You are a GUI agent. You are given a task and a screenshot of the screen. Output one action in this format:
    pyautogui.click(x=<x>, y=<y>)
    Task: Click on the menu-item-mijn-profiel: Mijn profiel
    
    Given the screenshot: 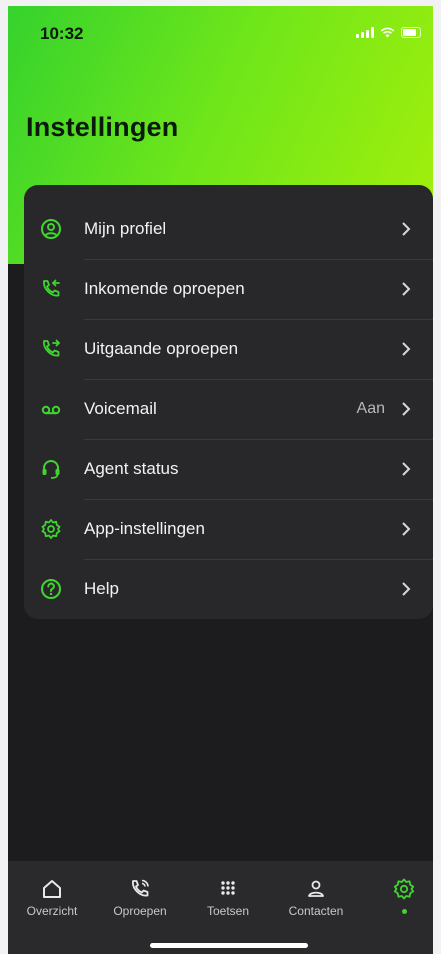 What is the action you would take?
    pyautogui.click(x=228, y=230)
    